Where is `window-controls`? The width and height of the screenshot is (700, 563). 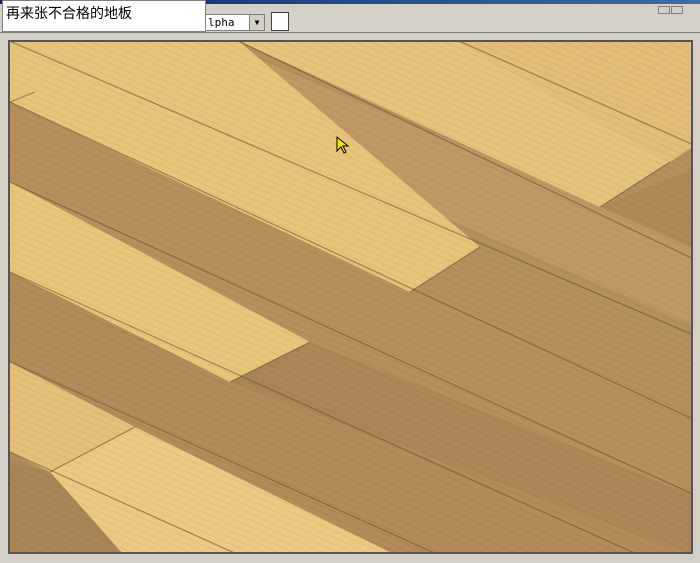 window-controls is located at coordinates (679, 7).